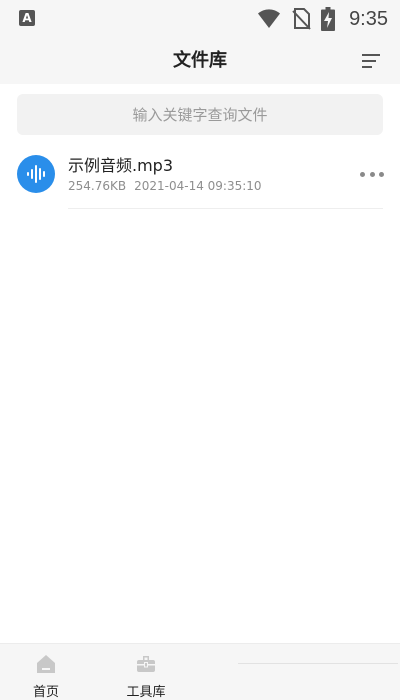 This screenshot has width=400, height=700. Describe the element at coordinates (45, 692) in the screenshot. I see `nav-label-home: 首页` at that location.